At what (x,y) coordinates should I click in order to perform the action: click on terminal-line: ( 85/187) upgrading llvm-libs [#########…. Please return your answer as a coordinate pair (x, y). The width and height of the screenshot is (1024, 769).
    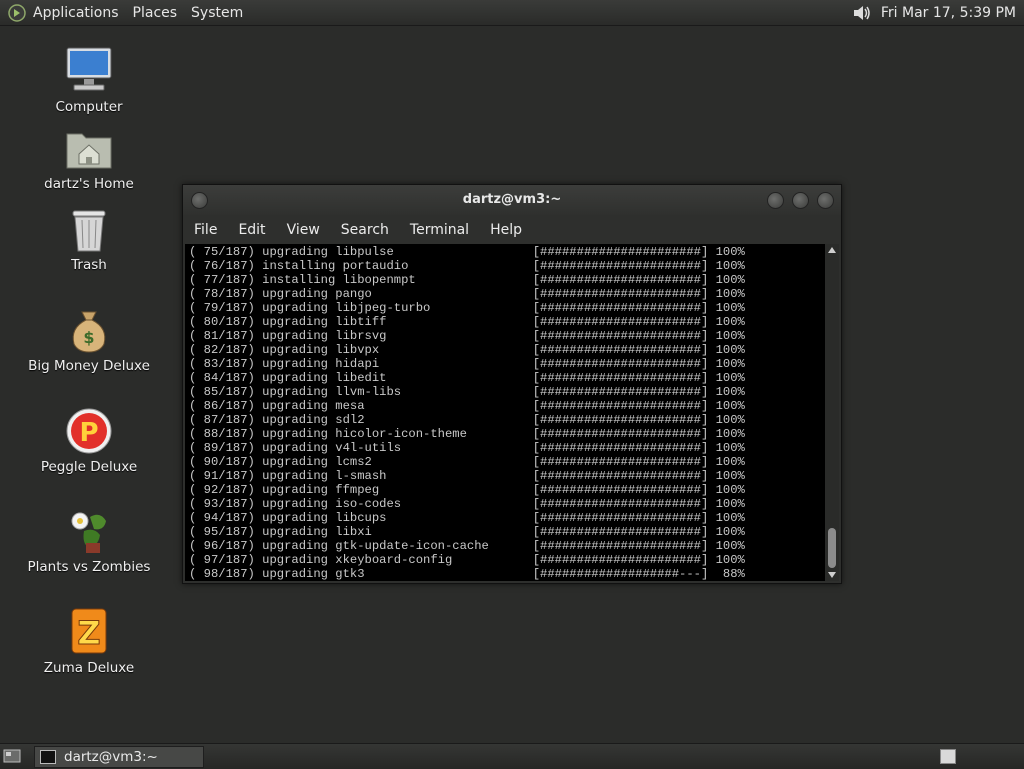
    Looking at the image, I should click on (467, 392).